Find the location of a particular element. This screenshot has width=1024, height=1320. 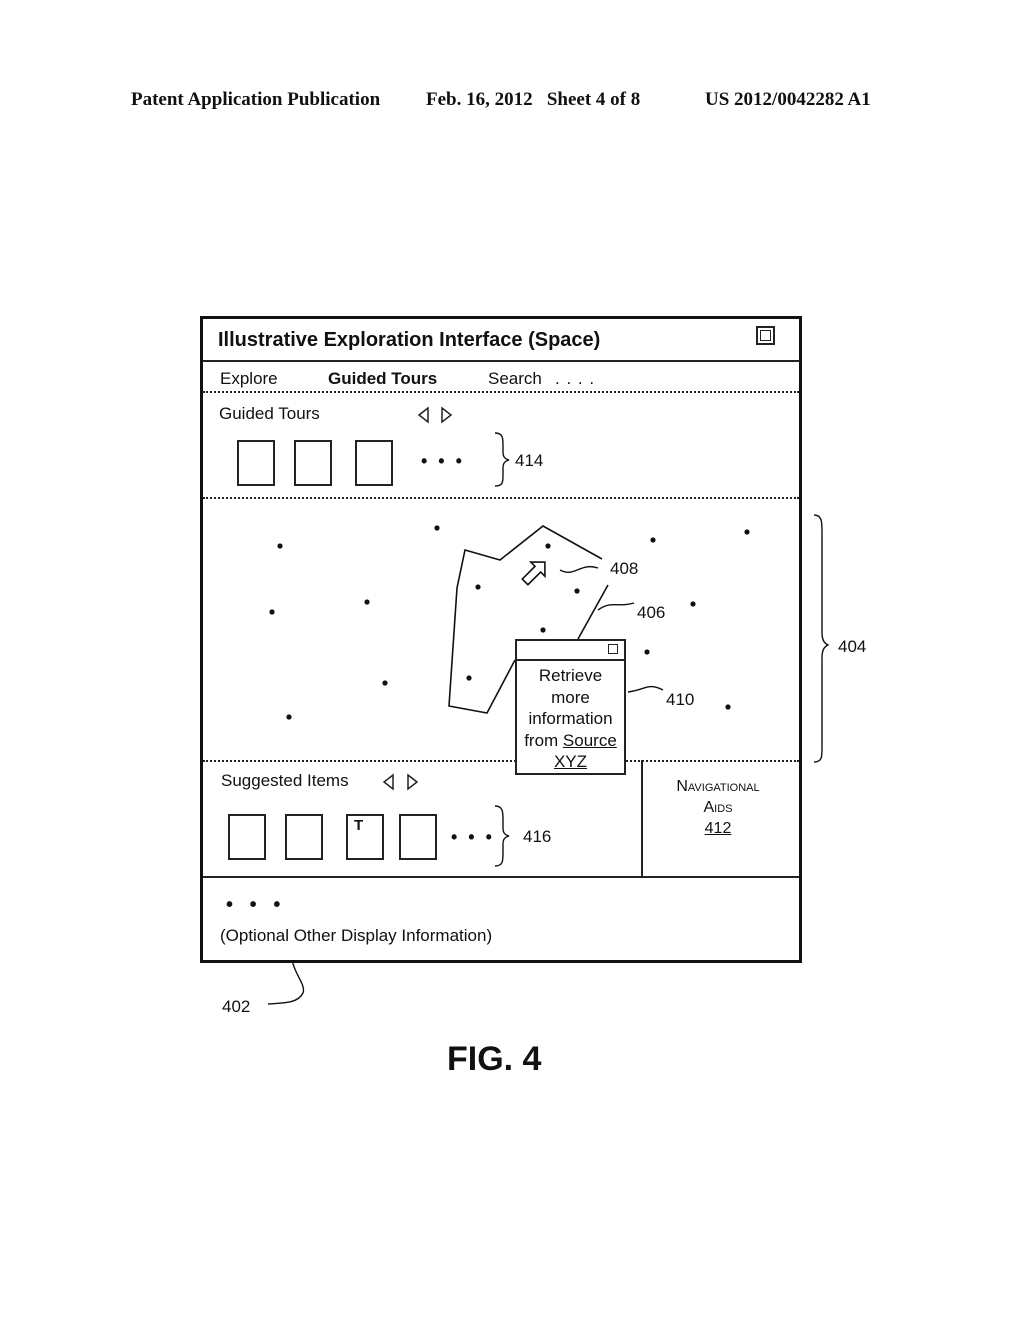

xyz-link: XYZ is located at coordinates (570, 762).